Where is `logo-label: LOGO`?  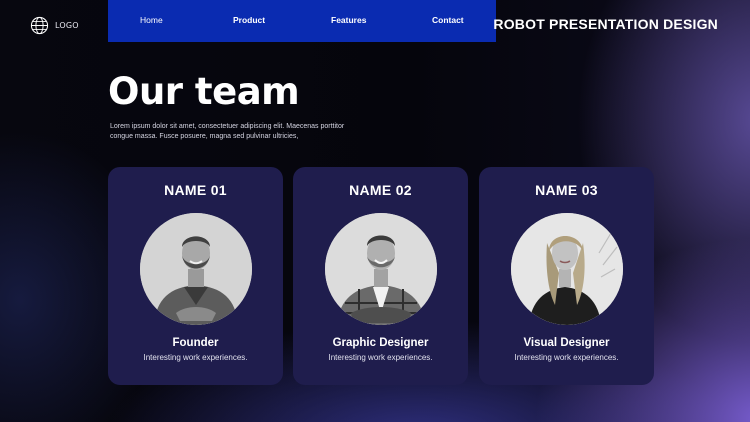
logo-label: LOGO is located at coordinates (67, 25).